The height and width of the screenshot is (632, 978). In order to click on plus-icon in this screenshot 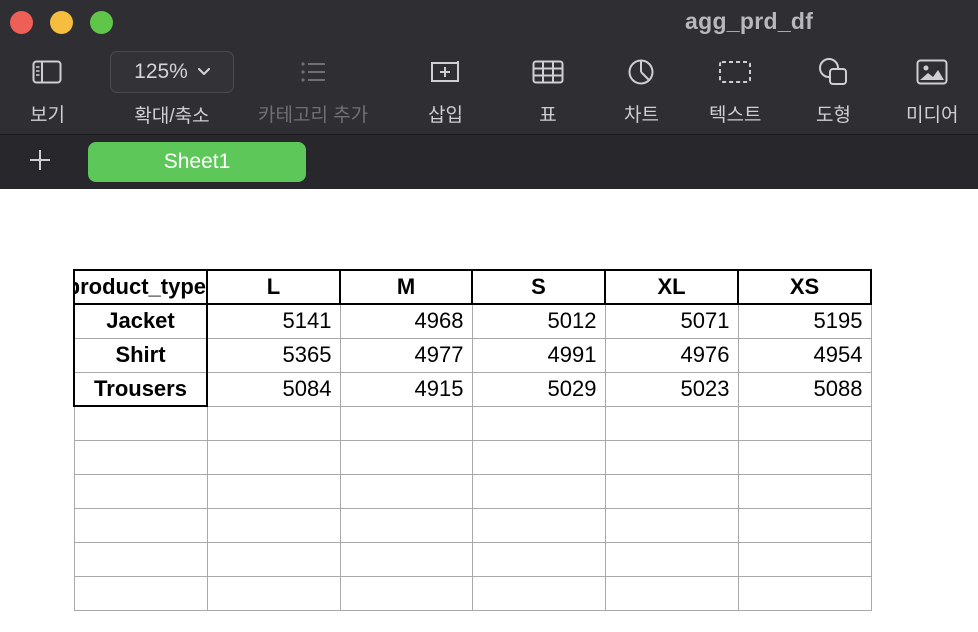, I will do `click(40, 163)`.